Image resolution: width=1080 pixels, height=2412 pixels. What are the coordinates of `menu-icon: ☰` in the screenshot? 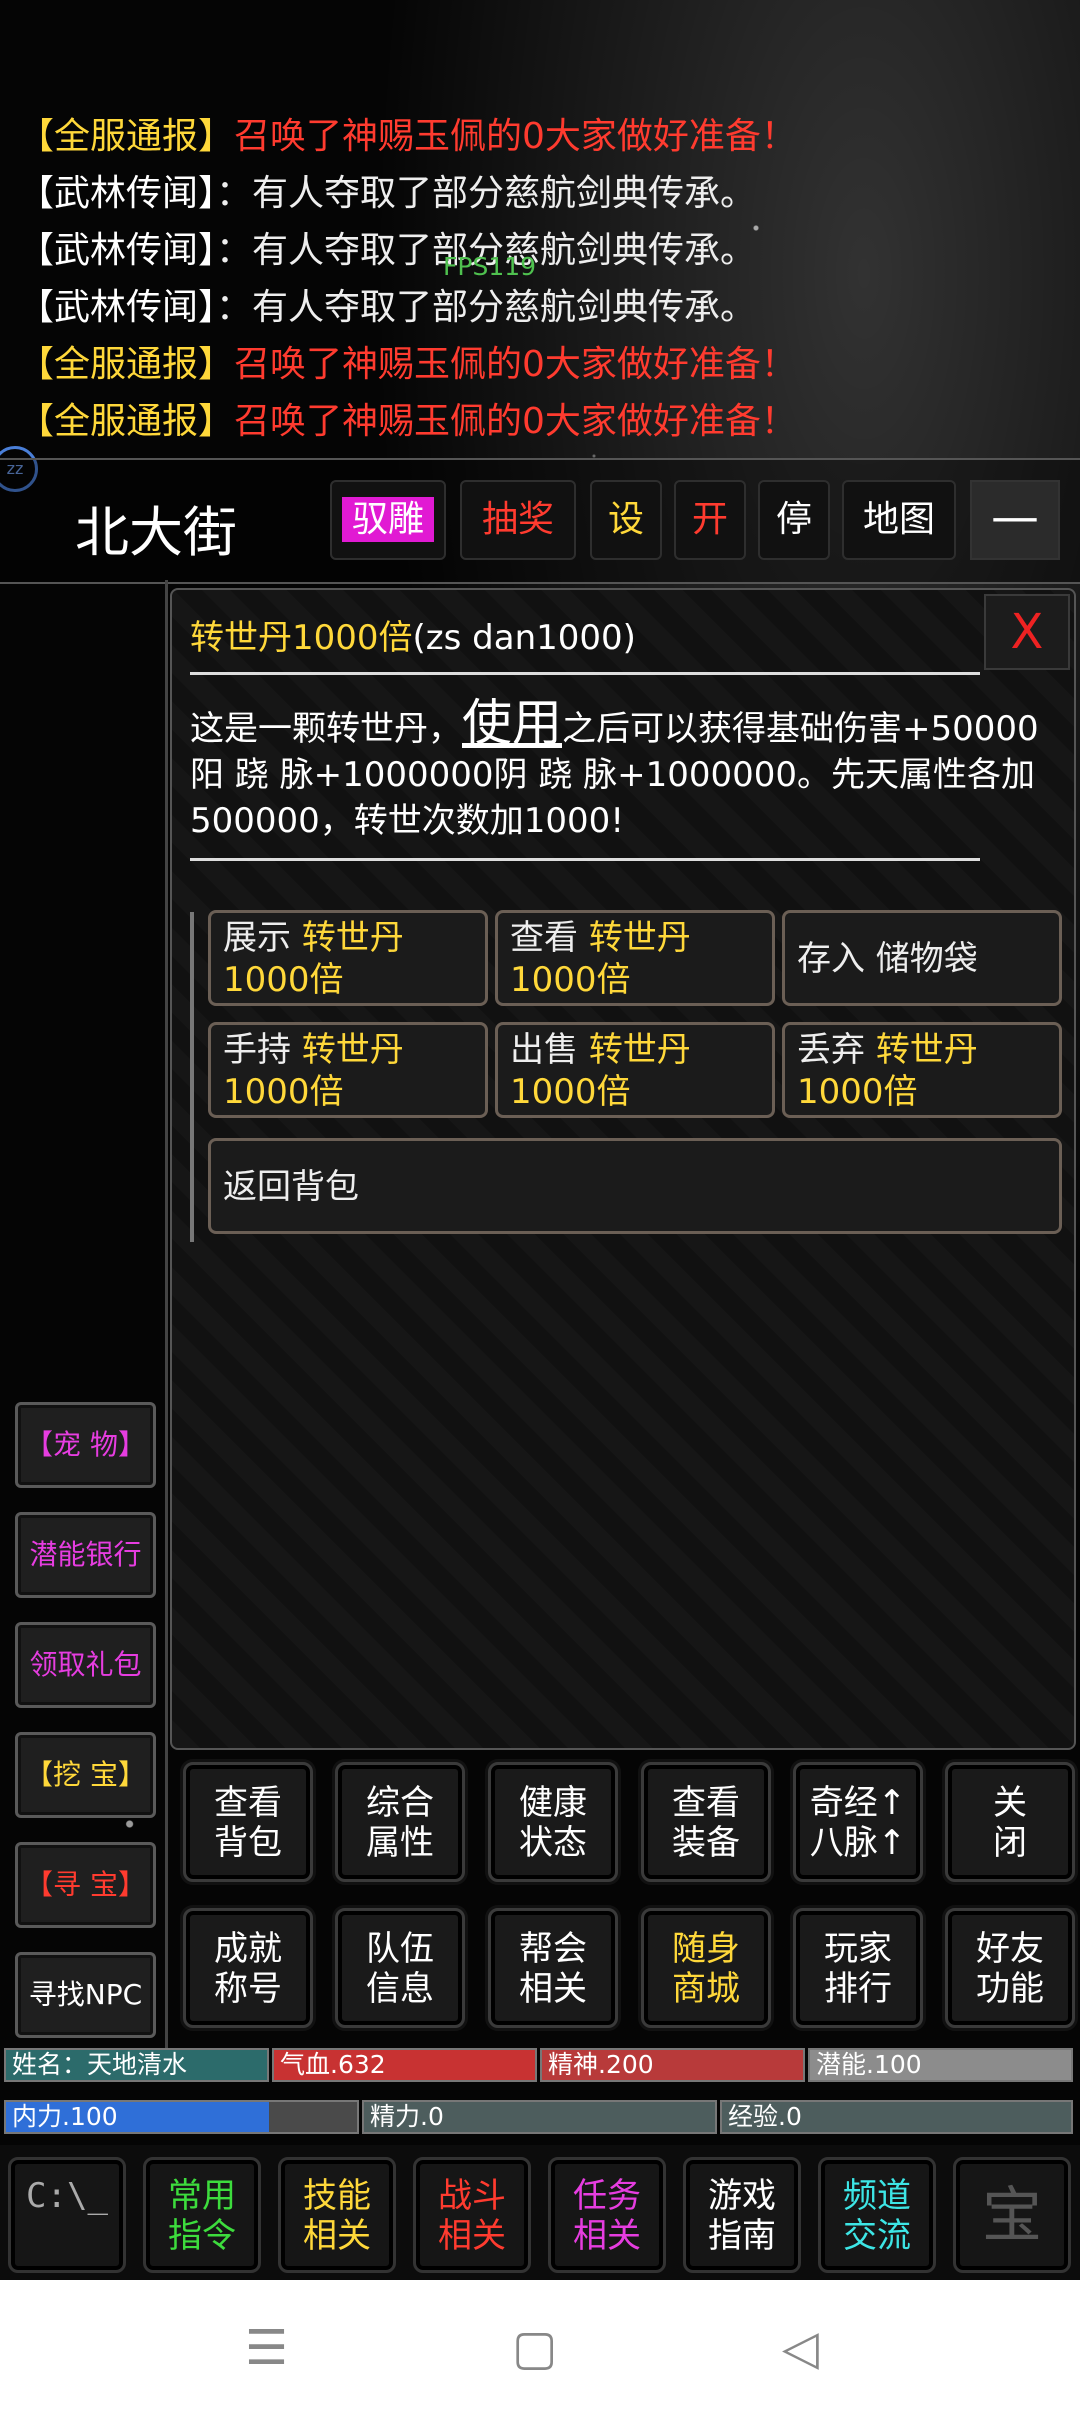 It's located at (266, 2348).